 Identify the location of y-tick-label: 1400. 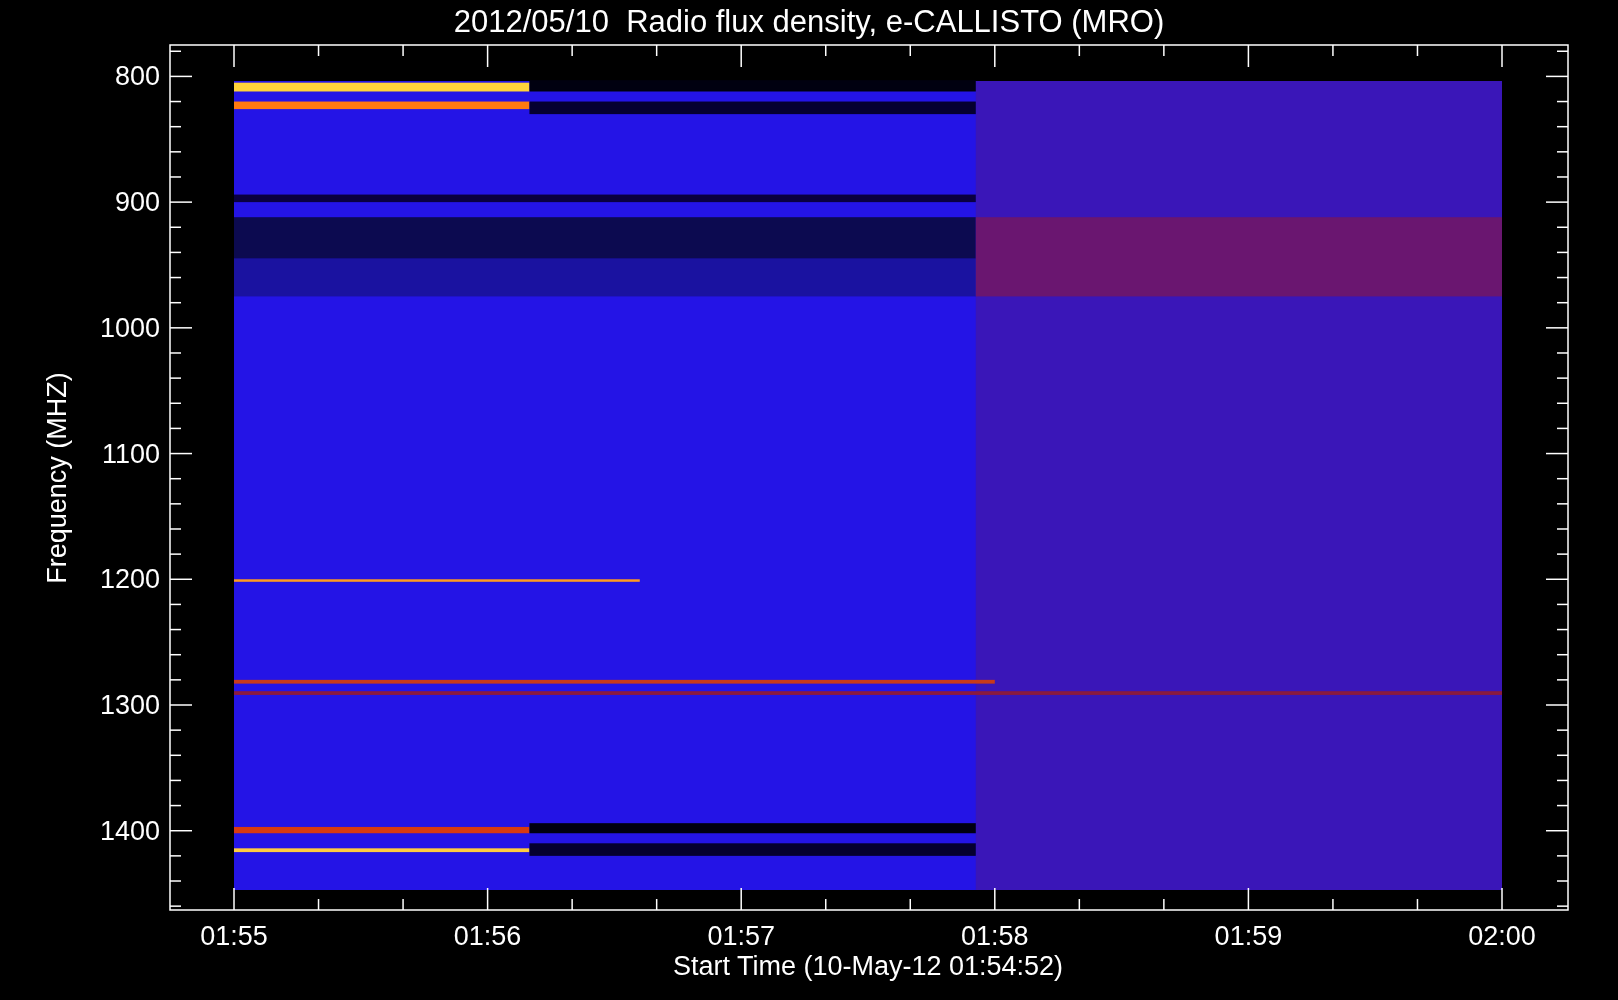
(129, 830).